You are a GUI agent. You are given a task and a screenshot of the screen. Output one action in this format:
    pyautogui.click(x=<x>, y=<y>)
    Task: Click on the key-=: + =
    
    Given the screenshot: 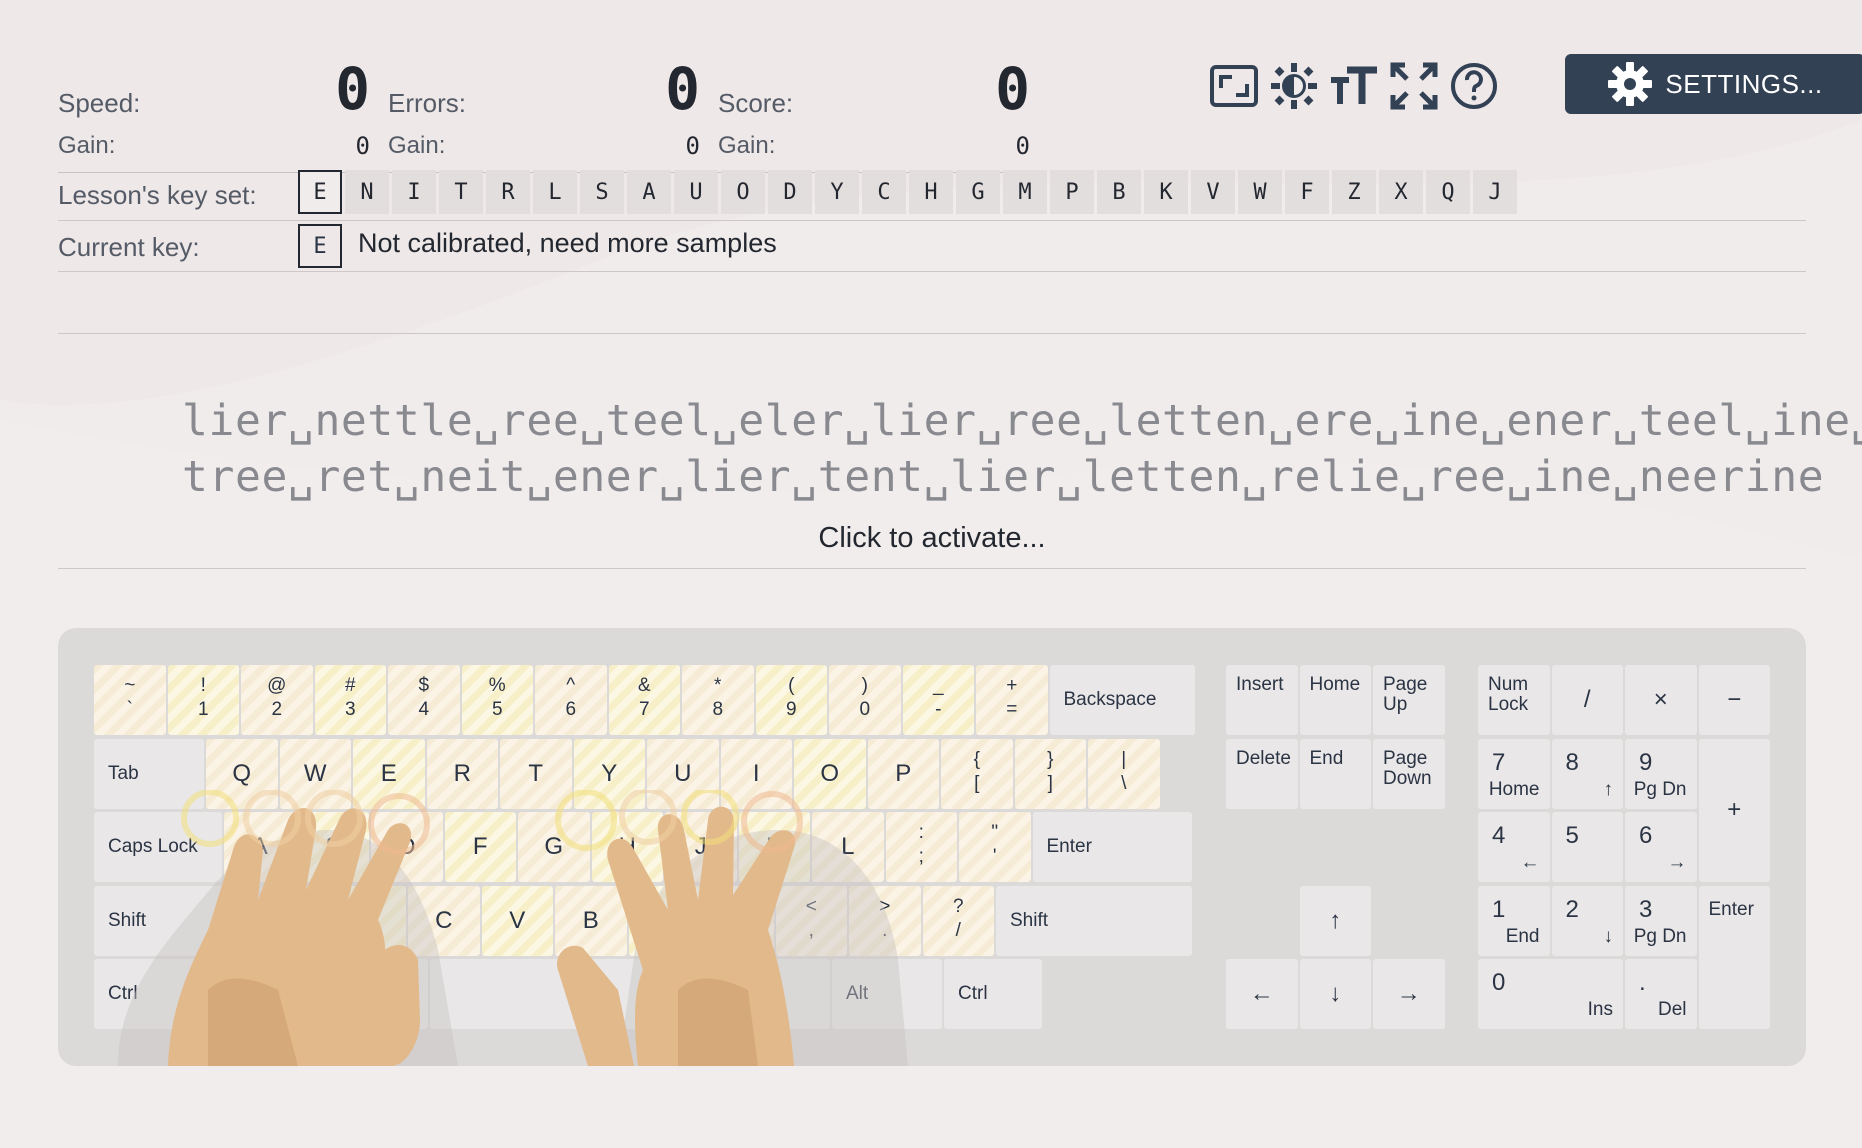 What is the action you would take?
    pyautogui.click(x=1012, y=700)
    